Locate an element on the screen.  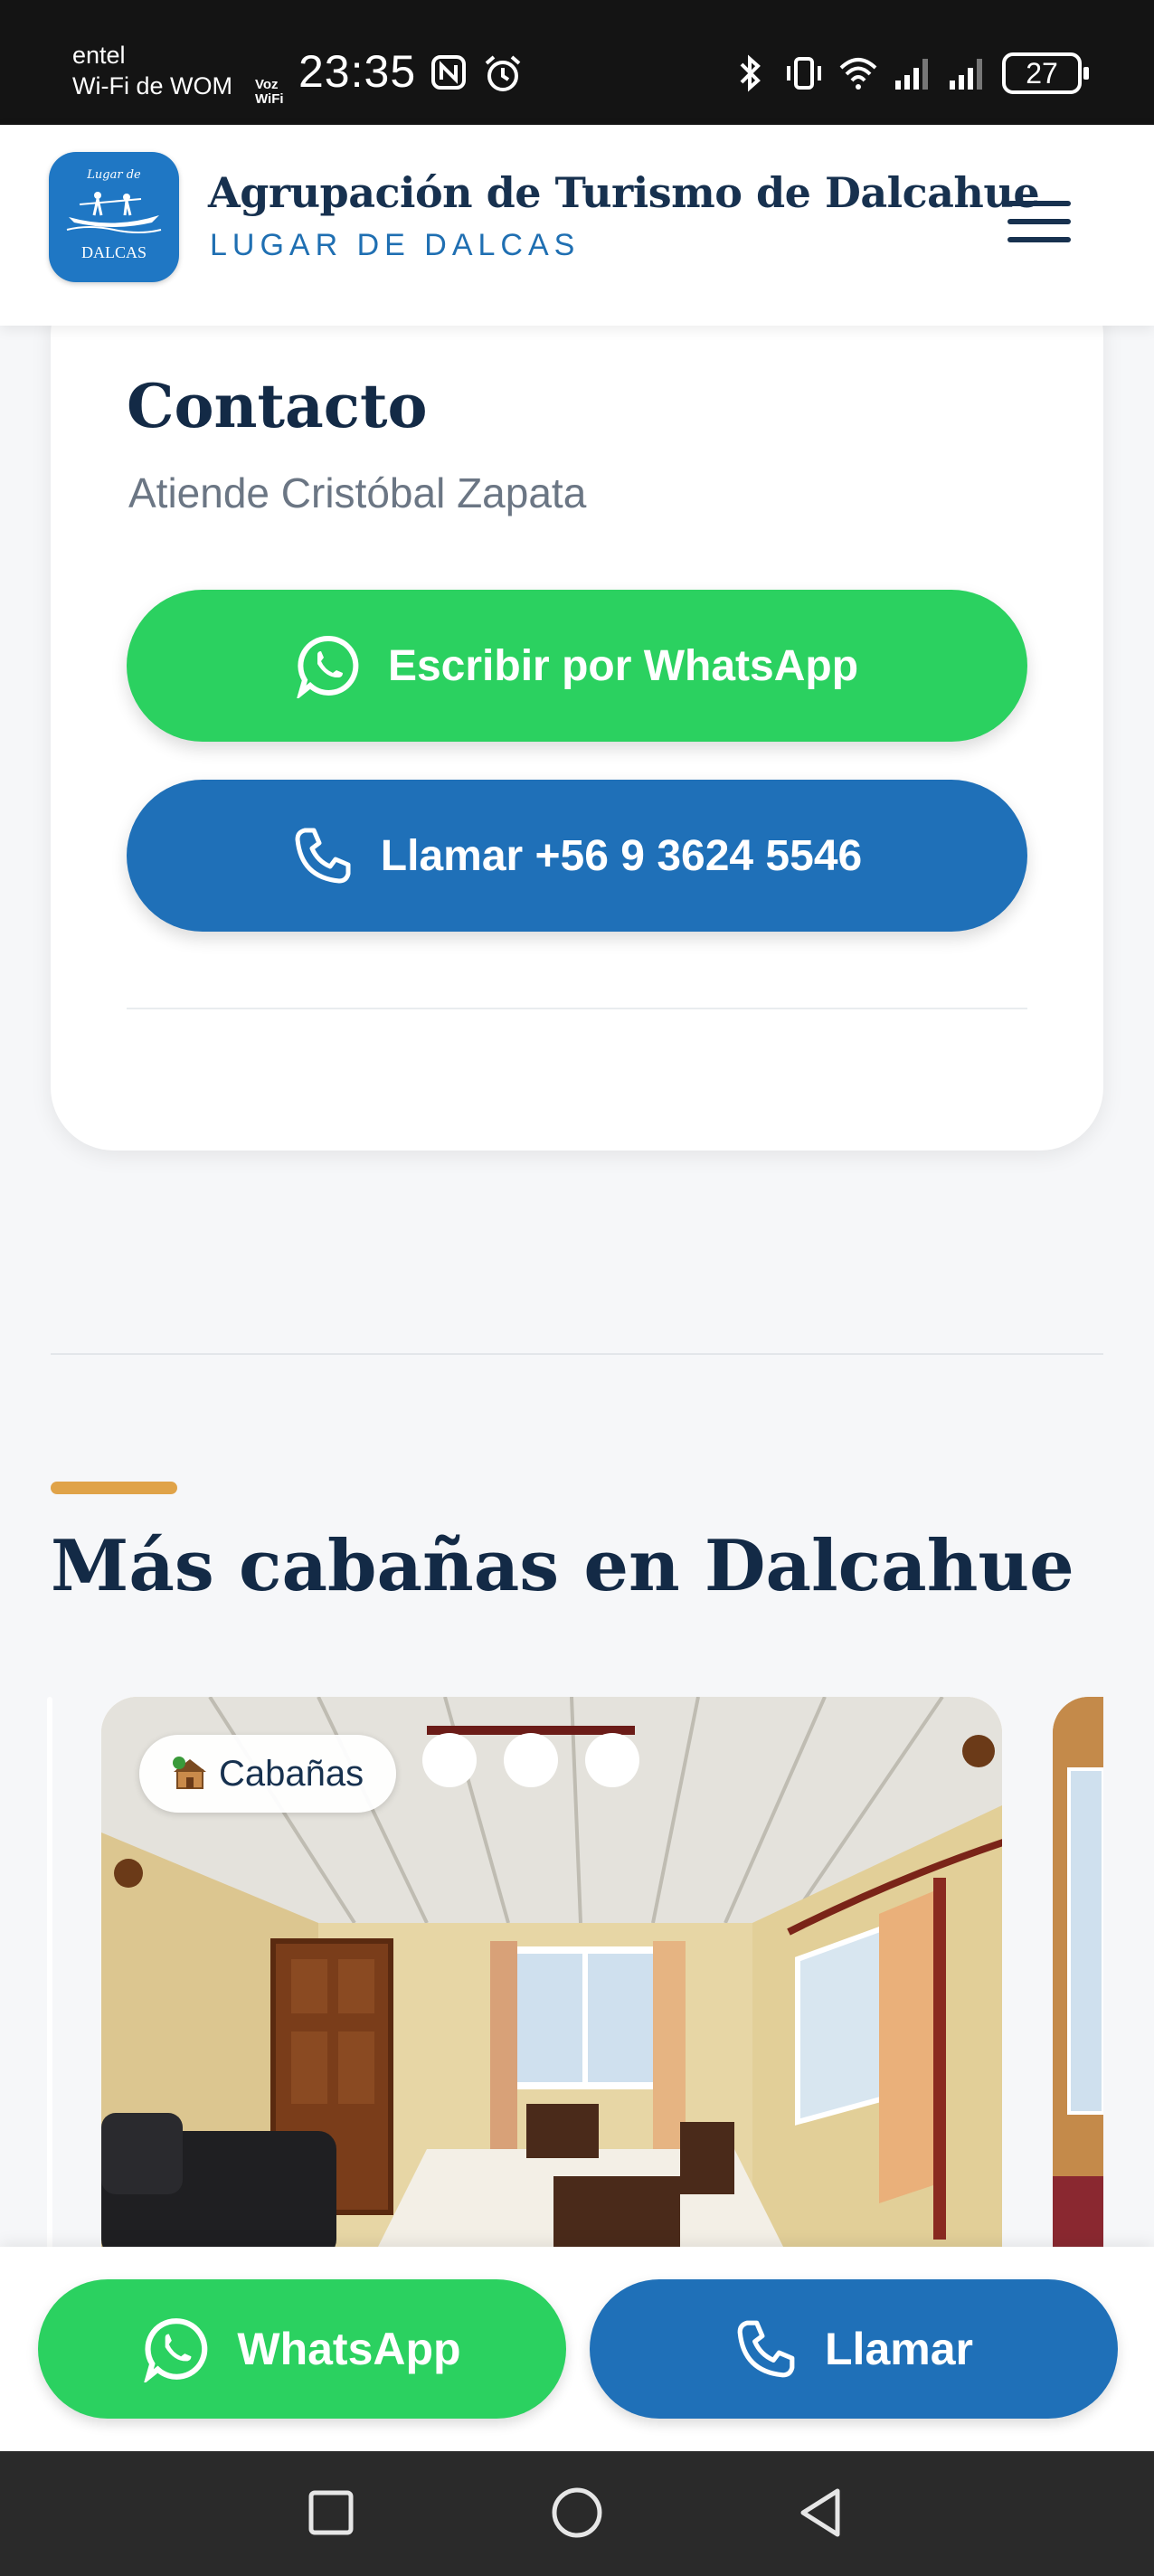
carrier-info: entel Wi-Fi de WOM is located at coordinates (152, 70).